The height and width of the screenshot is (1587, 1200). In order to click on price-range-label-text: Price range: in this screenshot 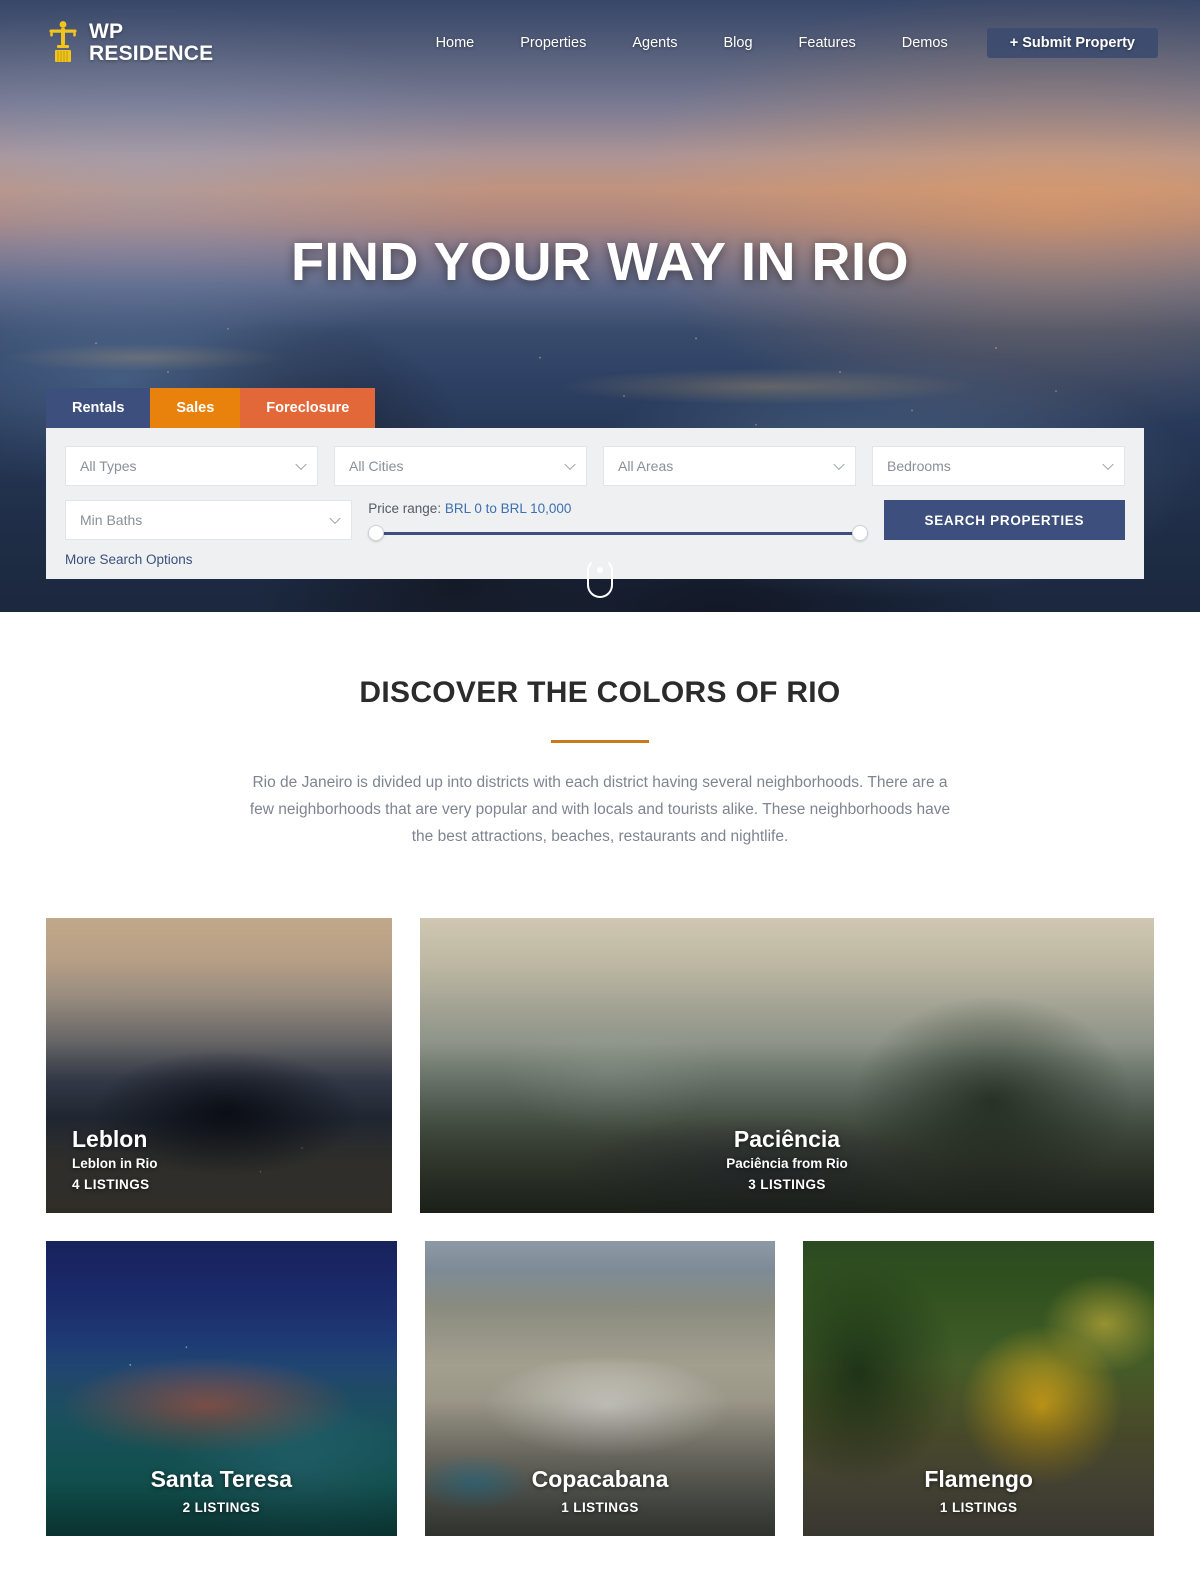, I will do `click(405, 508)`.